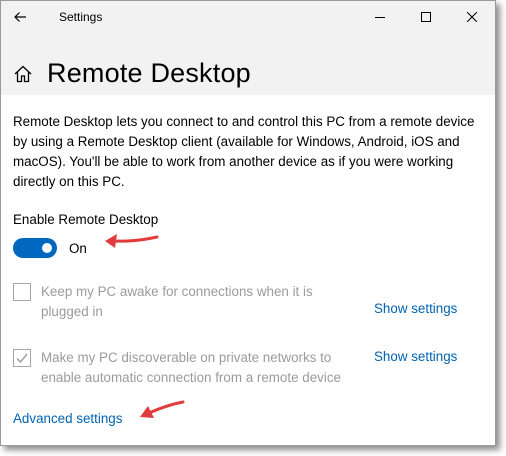 This screenshot has height=456, width=506. I want to click on minimize-button, so click(380, 17).